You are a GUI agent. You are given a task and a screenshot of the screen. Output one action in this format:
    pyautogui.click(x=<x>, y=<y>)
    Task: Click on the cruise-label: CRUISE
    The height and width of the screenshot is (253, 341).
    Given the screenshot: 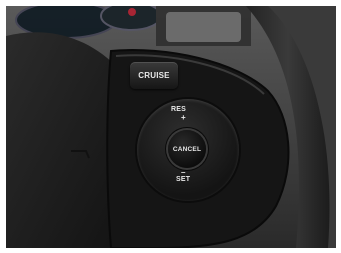 What is the action you would take?
    pyautogui.click(x=154, y=75)
    